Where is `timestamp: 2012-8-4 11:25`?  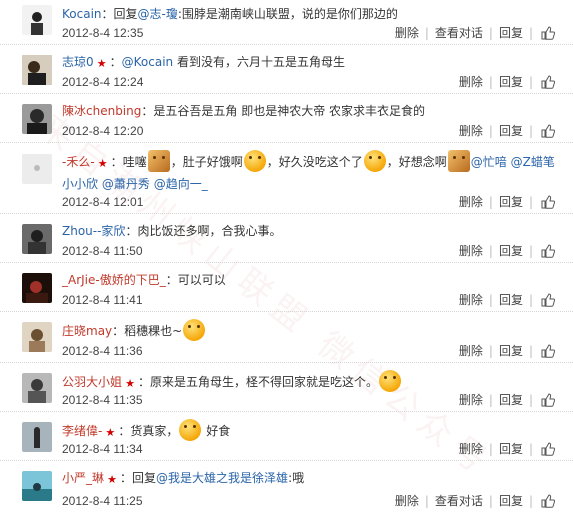
timestamp: 2012-8-4 11:25 is located at coordinates (102, 501).